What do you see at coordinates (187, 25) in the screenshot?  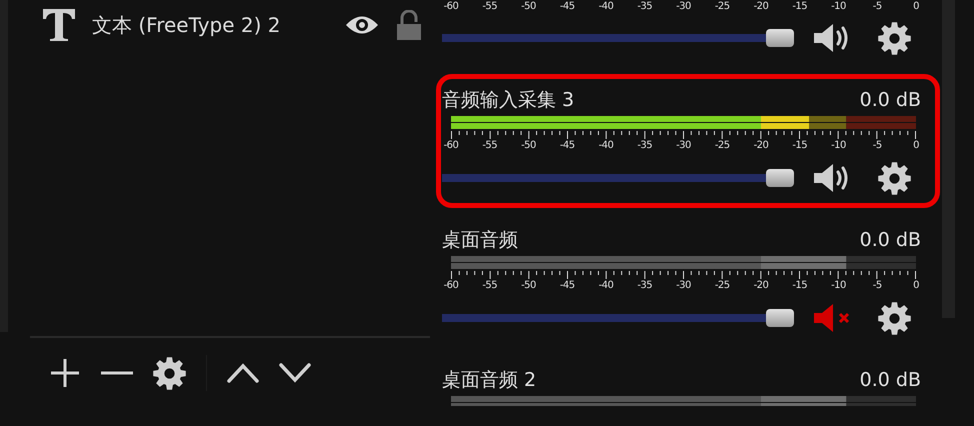 I see `source-name: 文本 (FreeType 2) 2` at bounding box center [187, 25].